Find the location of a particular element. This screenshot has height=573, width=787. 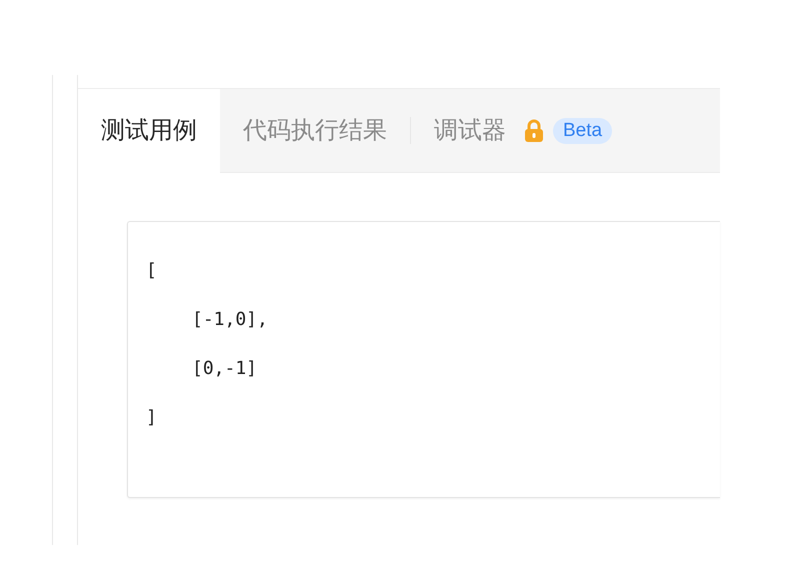

tab: 调试器 is located at coordinates (470, 130).